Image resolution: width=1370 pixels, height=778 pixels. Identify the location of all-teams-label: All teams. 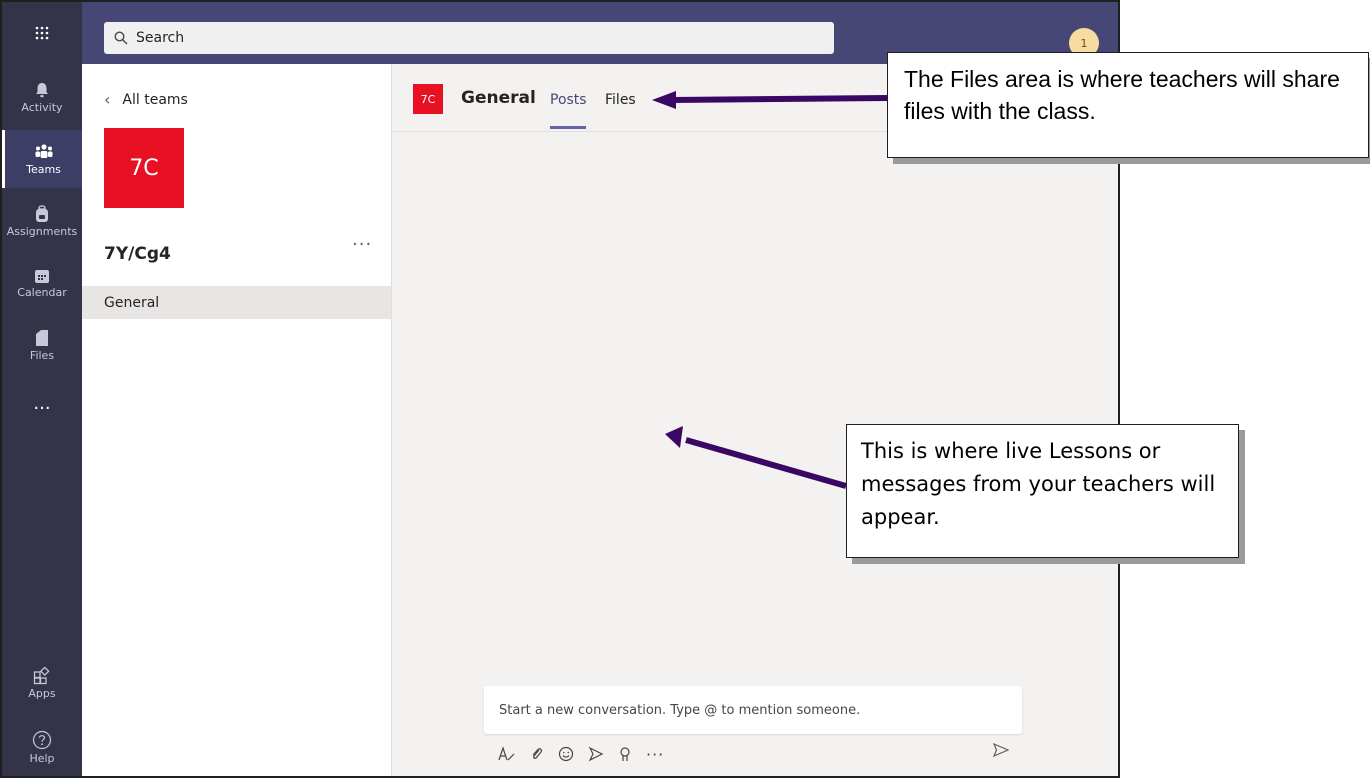
(155, 99).